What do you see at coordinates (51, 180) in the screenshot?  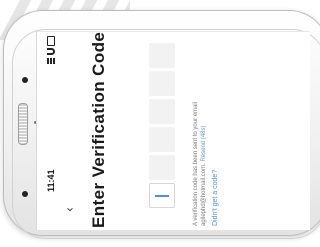 I see `status-time: 11:41` at bounding box center [51, 180].